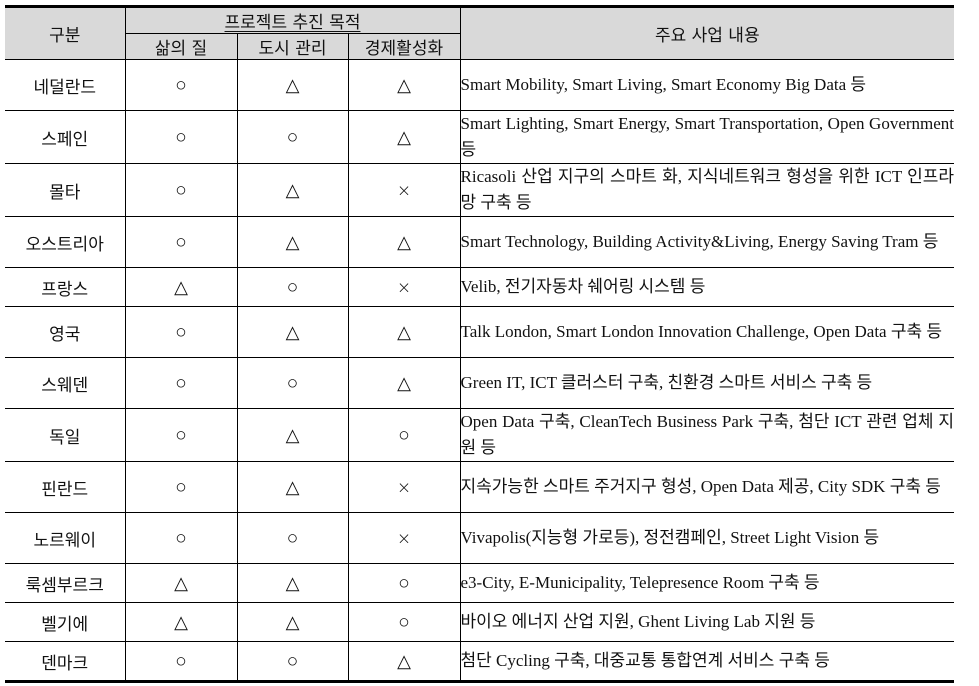  I want to click on quality-of-life-cell: △, so click(181, 583).